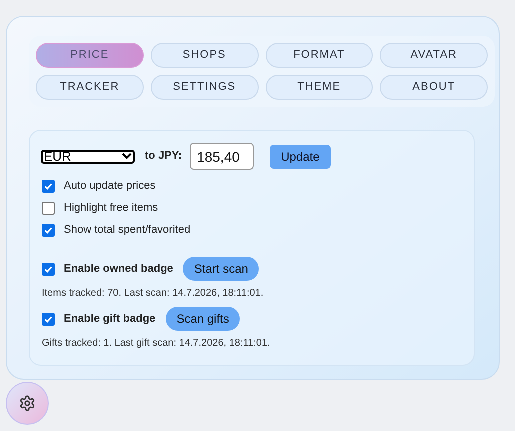 Image resolution: width=515 pixels, height=431 pixels. I want to click on settings-button, so click(27, 403).